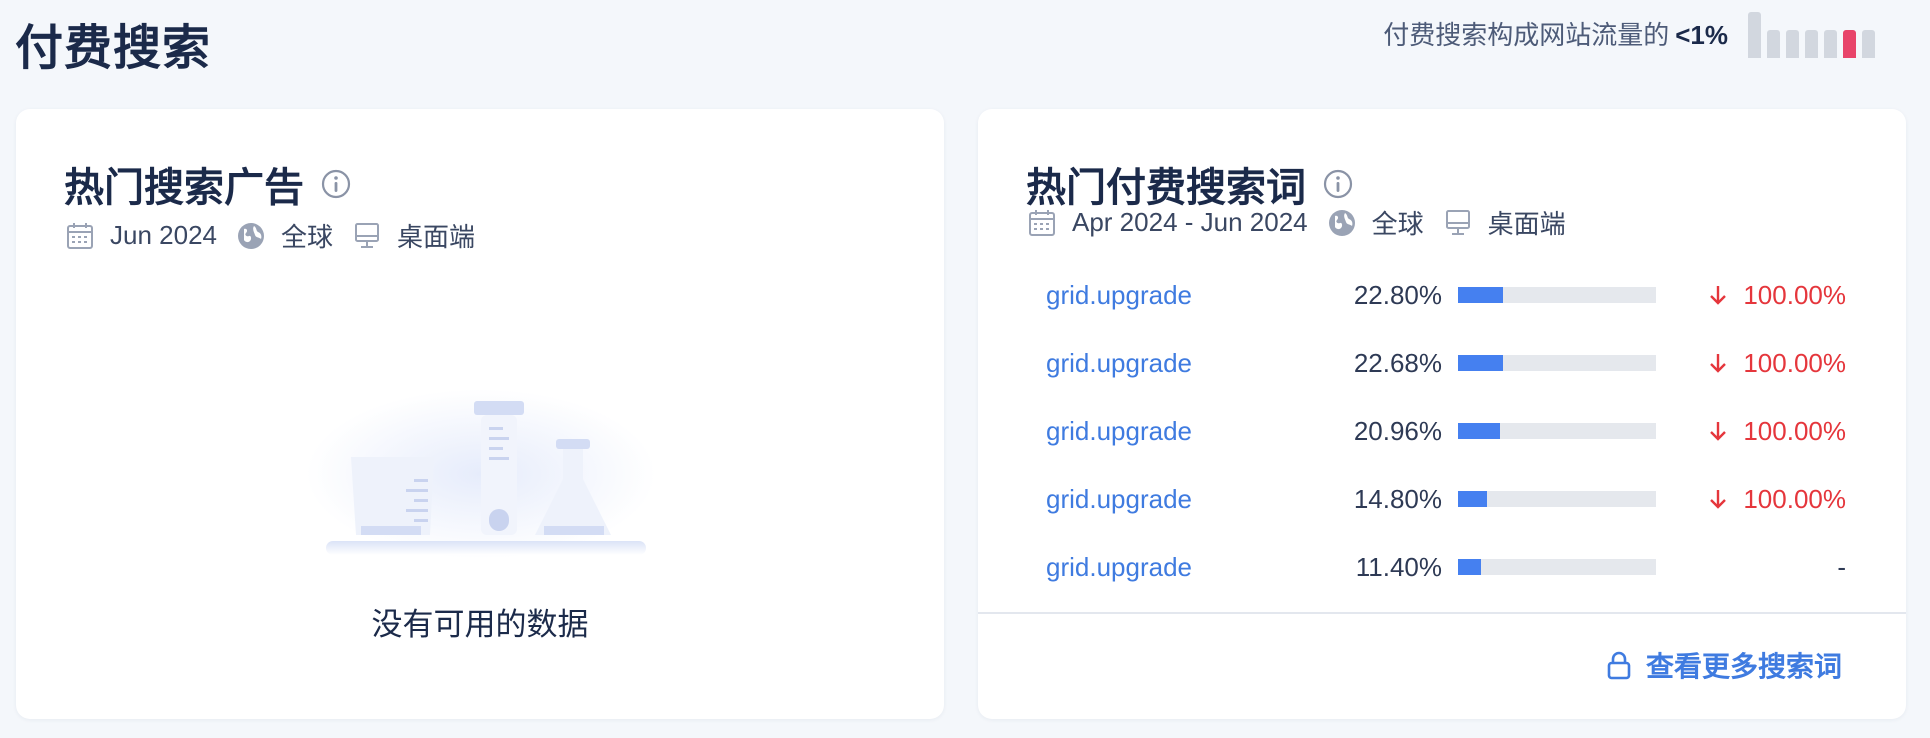 The width and height of the screenshot is (1930, 738). I want to click on traffic-share-value: <1%, so click(1701, 35).